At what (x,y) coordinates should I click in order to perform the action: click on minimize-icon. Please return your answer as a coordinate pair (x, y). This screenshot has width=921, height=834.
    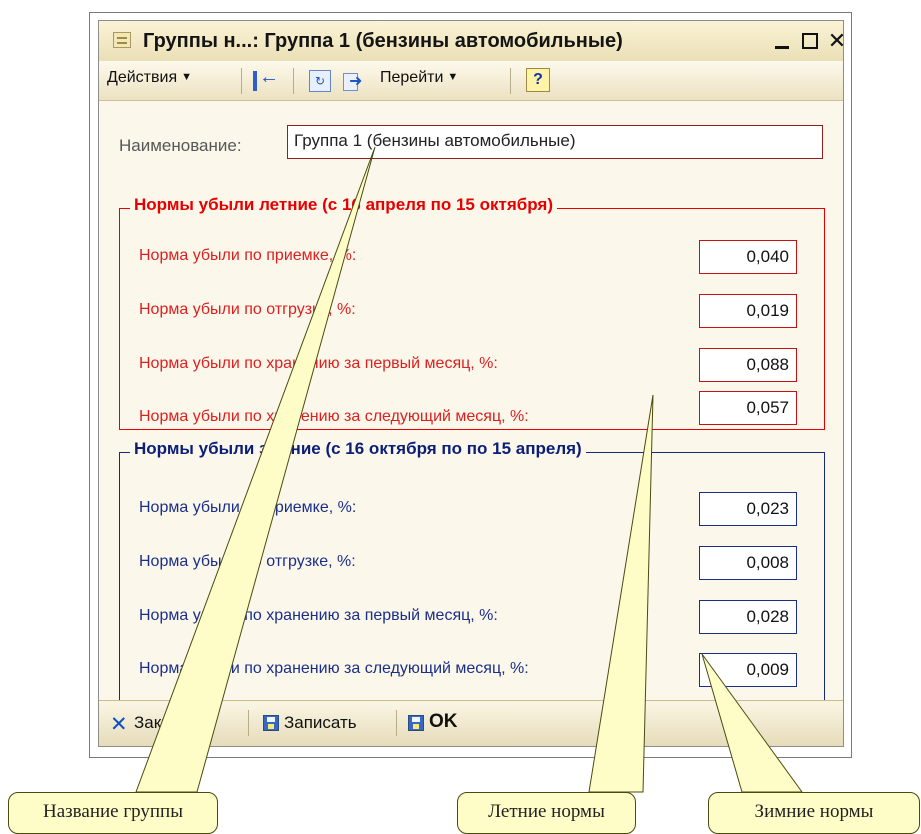
    Looking at the image, I should click on (782, 47).